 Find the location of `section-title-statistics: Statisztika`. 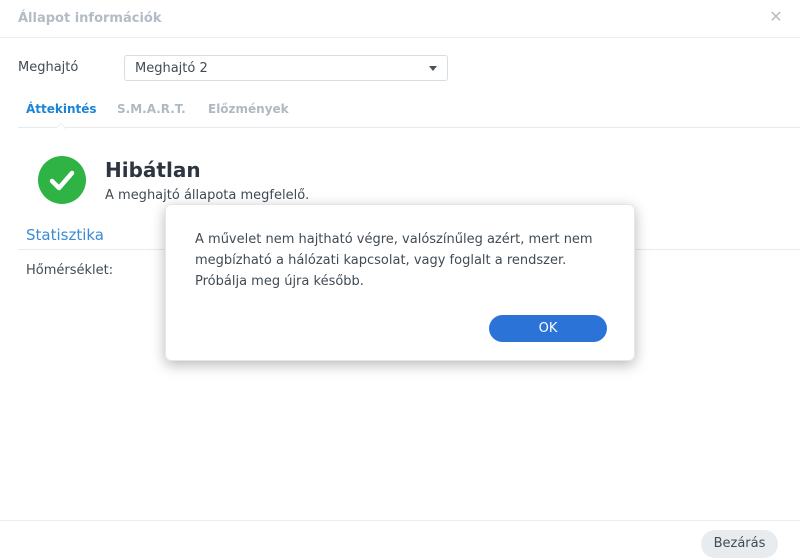

section-title-statistics: Statisztika is located at coordinates (65, 235).